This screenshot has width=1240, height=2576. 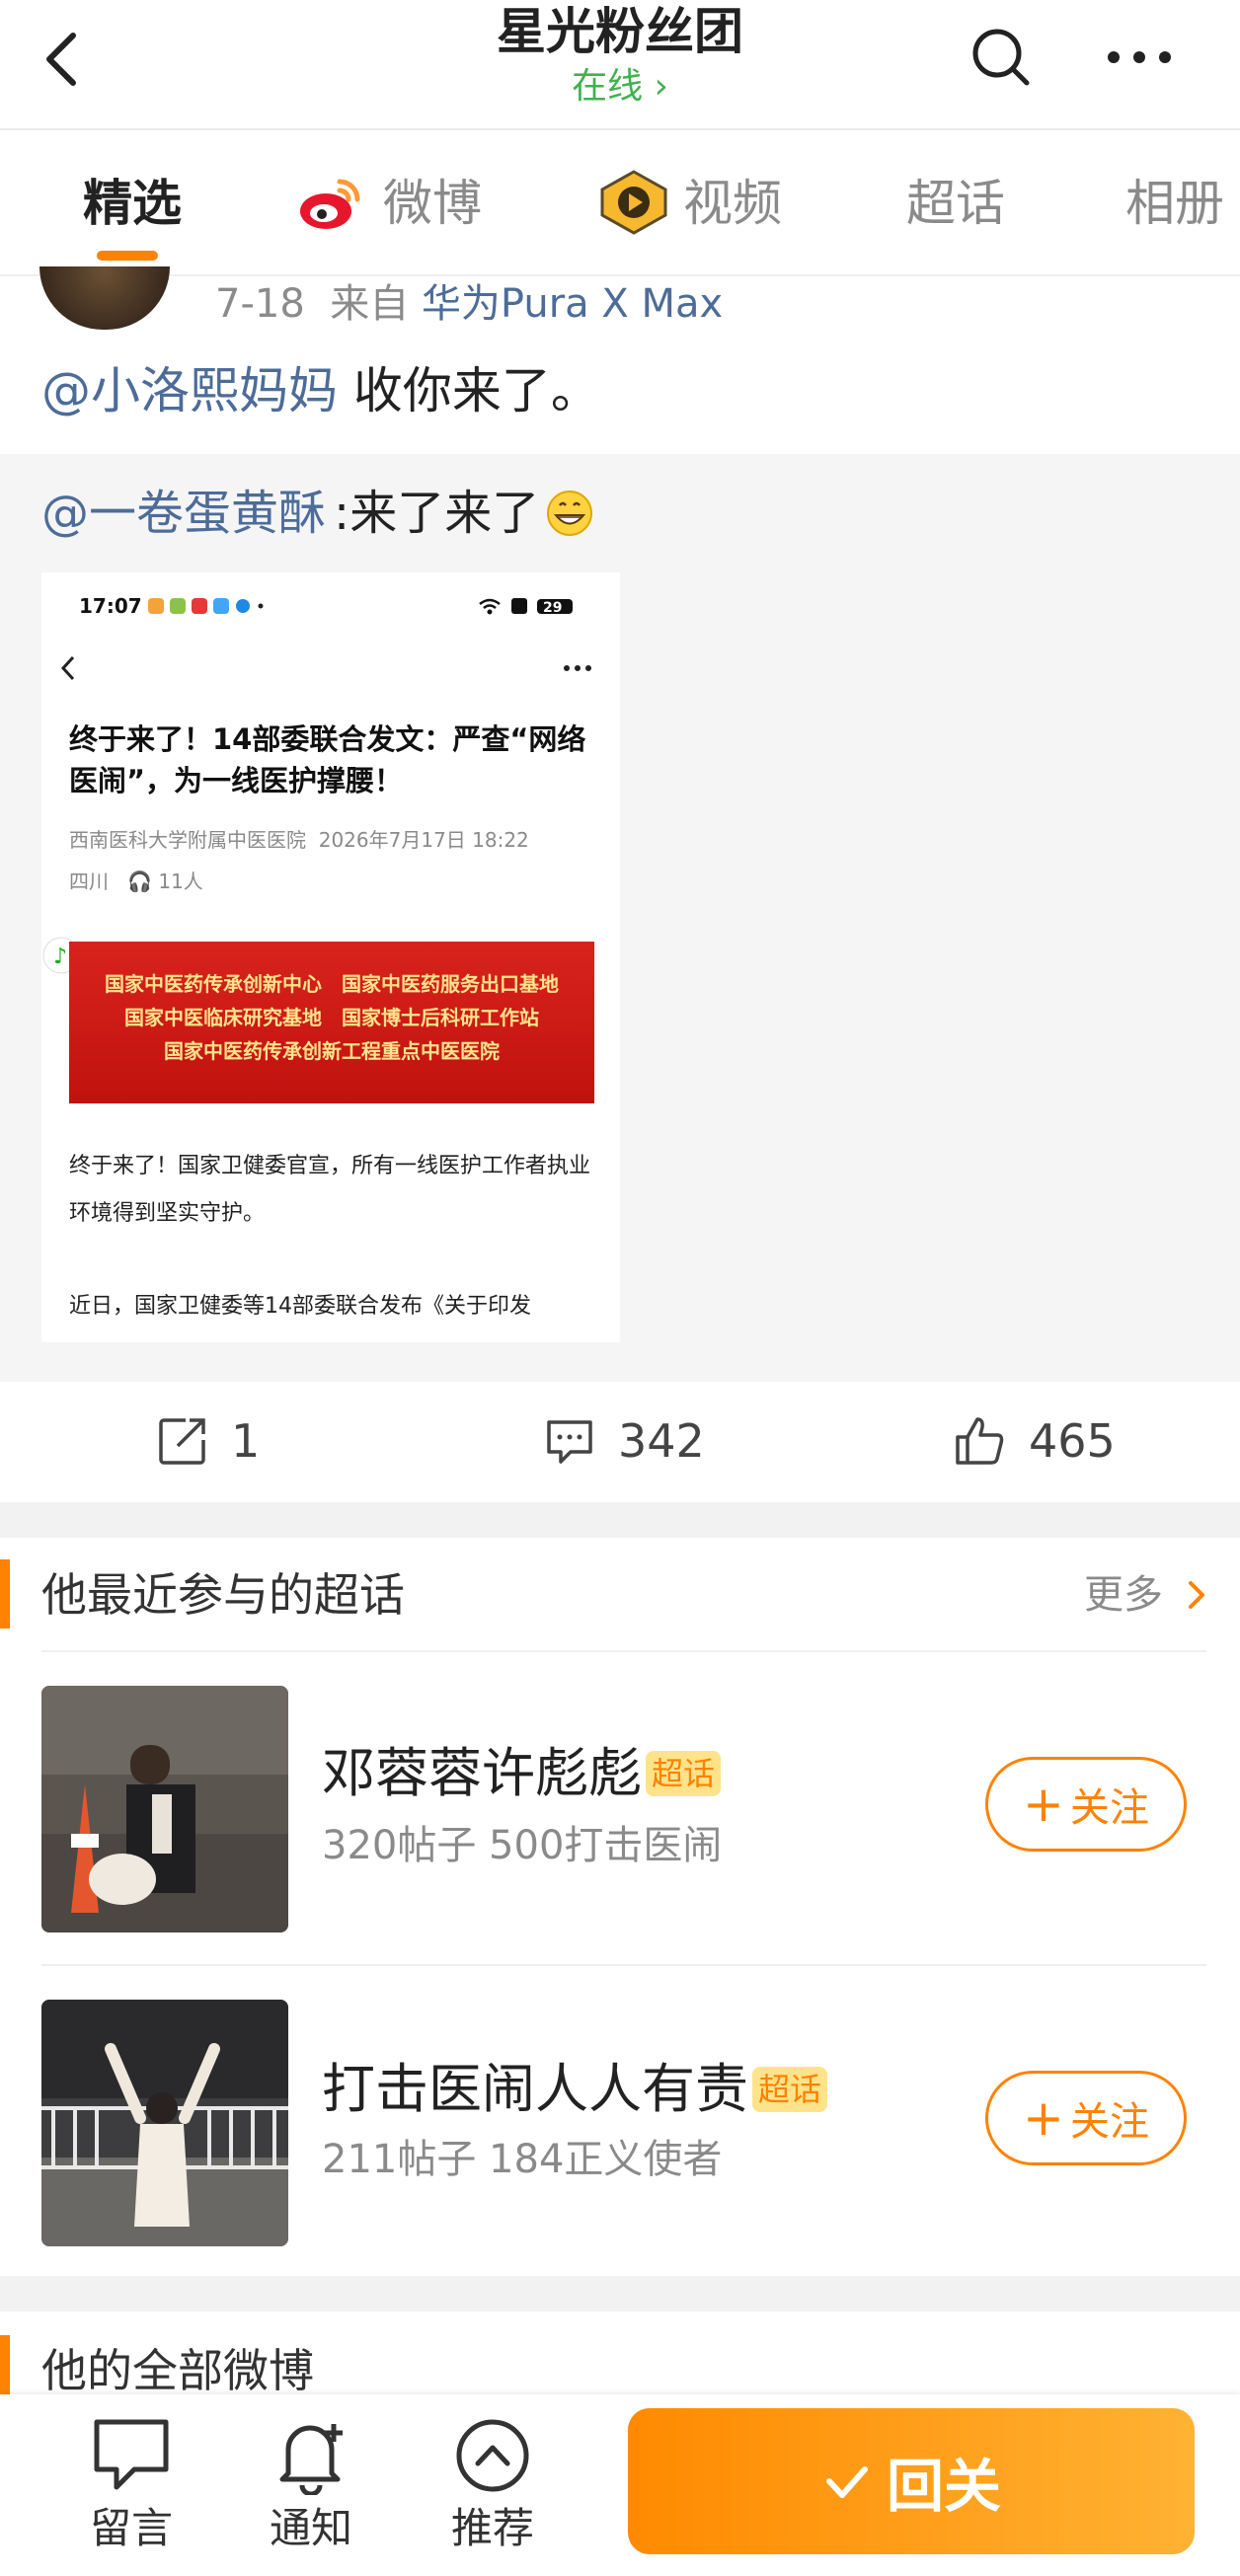 What do you see at coordinates (433, 204) in the screenshot?
I see `tab-weibo: 微博` at bounding box center [433, 204].